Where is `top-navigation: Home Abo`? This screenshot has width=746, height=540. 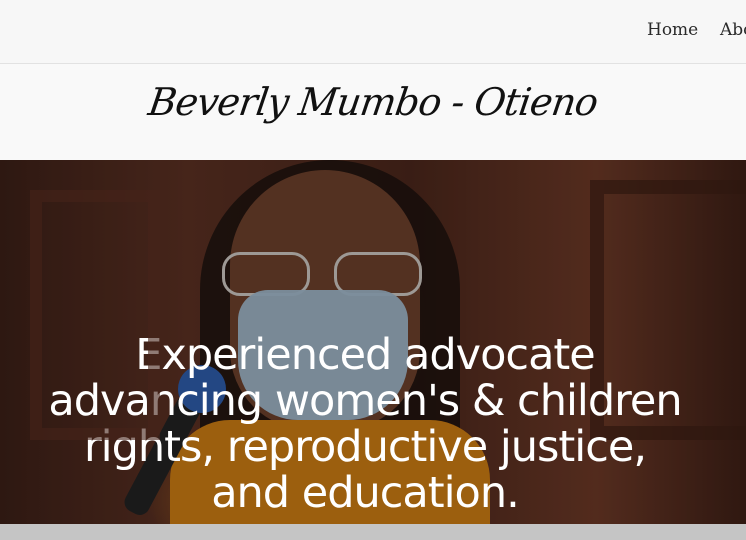
top-navigation: Home Abo is located at coordinates (373, 32).